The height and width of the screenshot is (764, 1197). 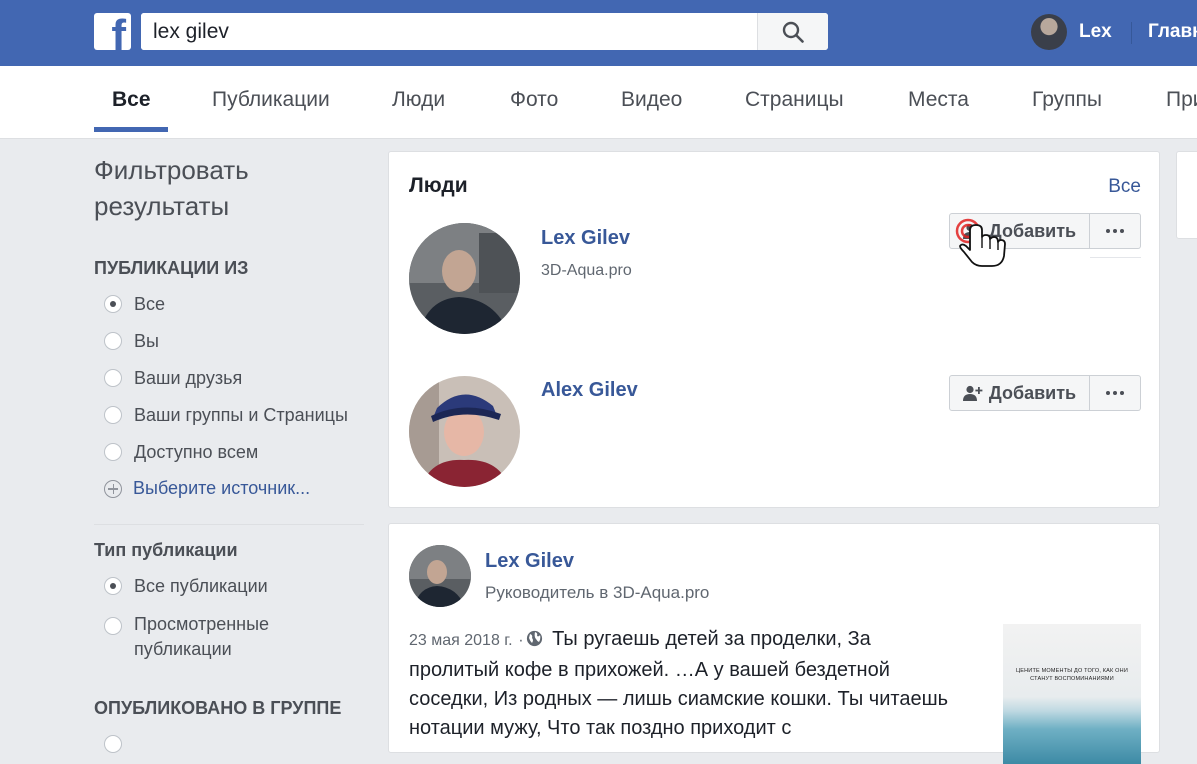 What do you see at coordinates (226, 415) in the screenshot?
I see `filter-option-groups-pages: Ваши группы и Страницы` at bounding box center [226, 415].